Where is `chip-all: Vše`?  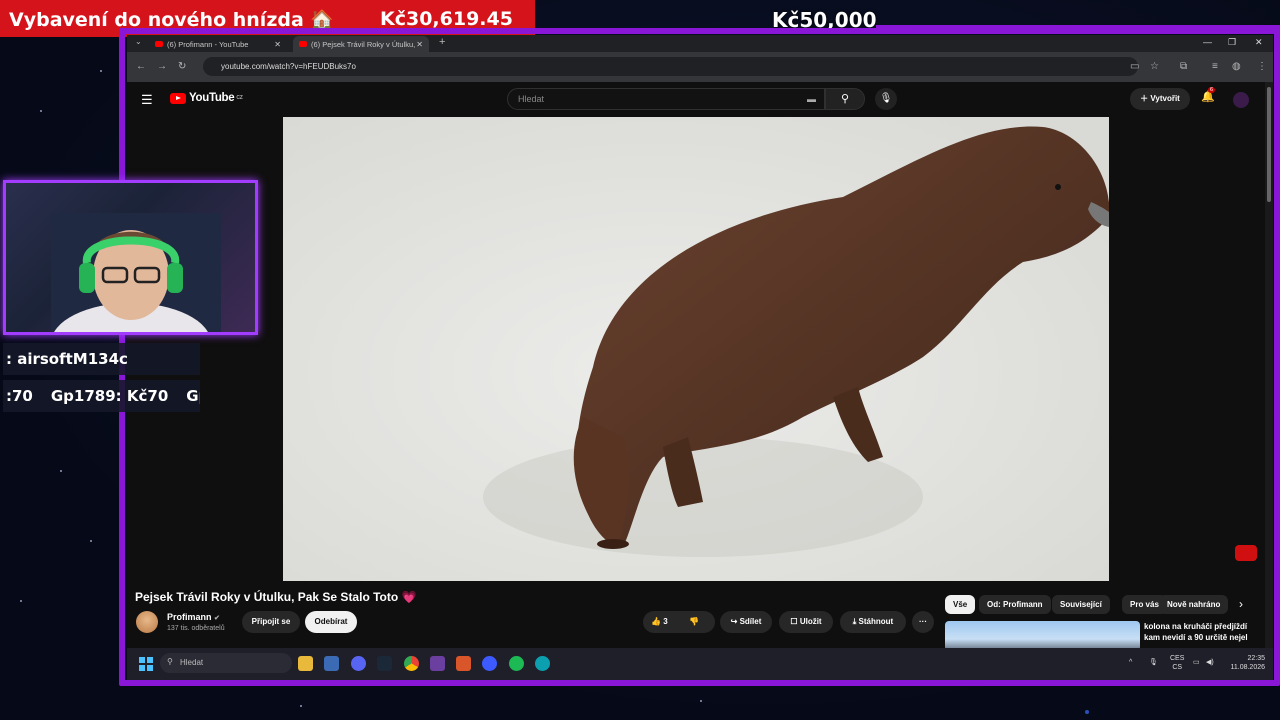 chip-all: Vše is located at coordinates (960, 604).